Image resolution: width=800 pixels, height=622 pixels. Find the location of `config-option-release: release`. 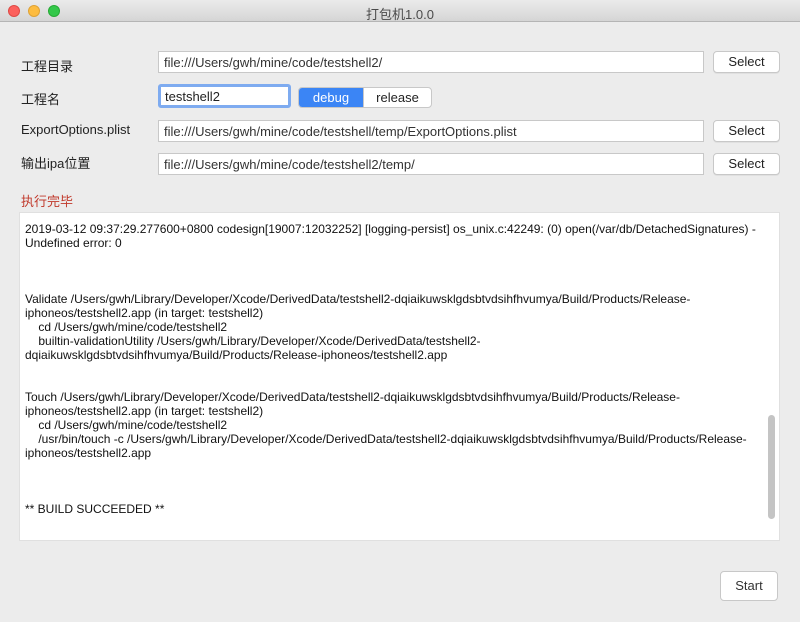

config-option-release: release is located at coordinates (397, 97).